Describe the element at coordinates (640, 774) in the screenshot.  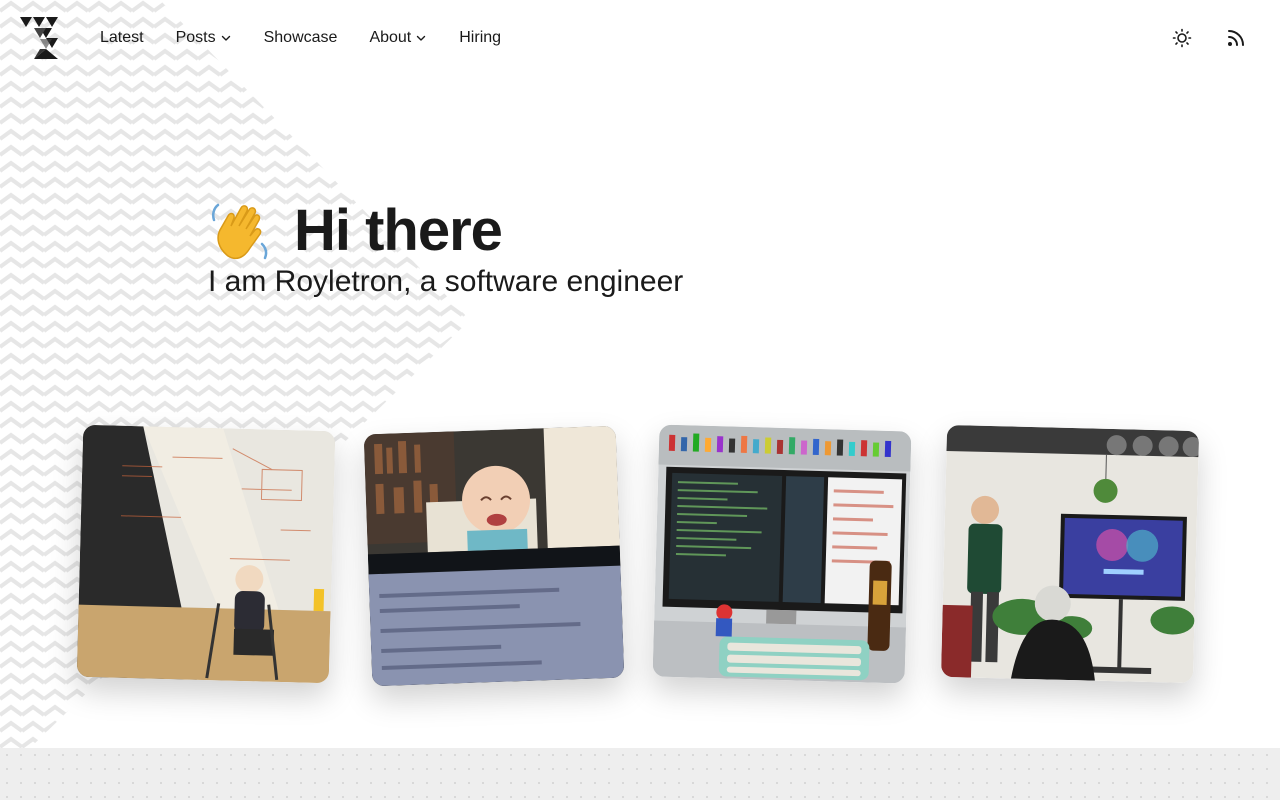
I see `footer-band` at that location.